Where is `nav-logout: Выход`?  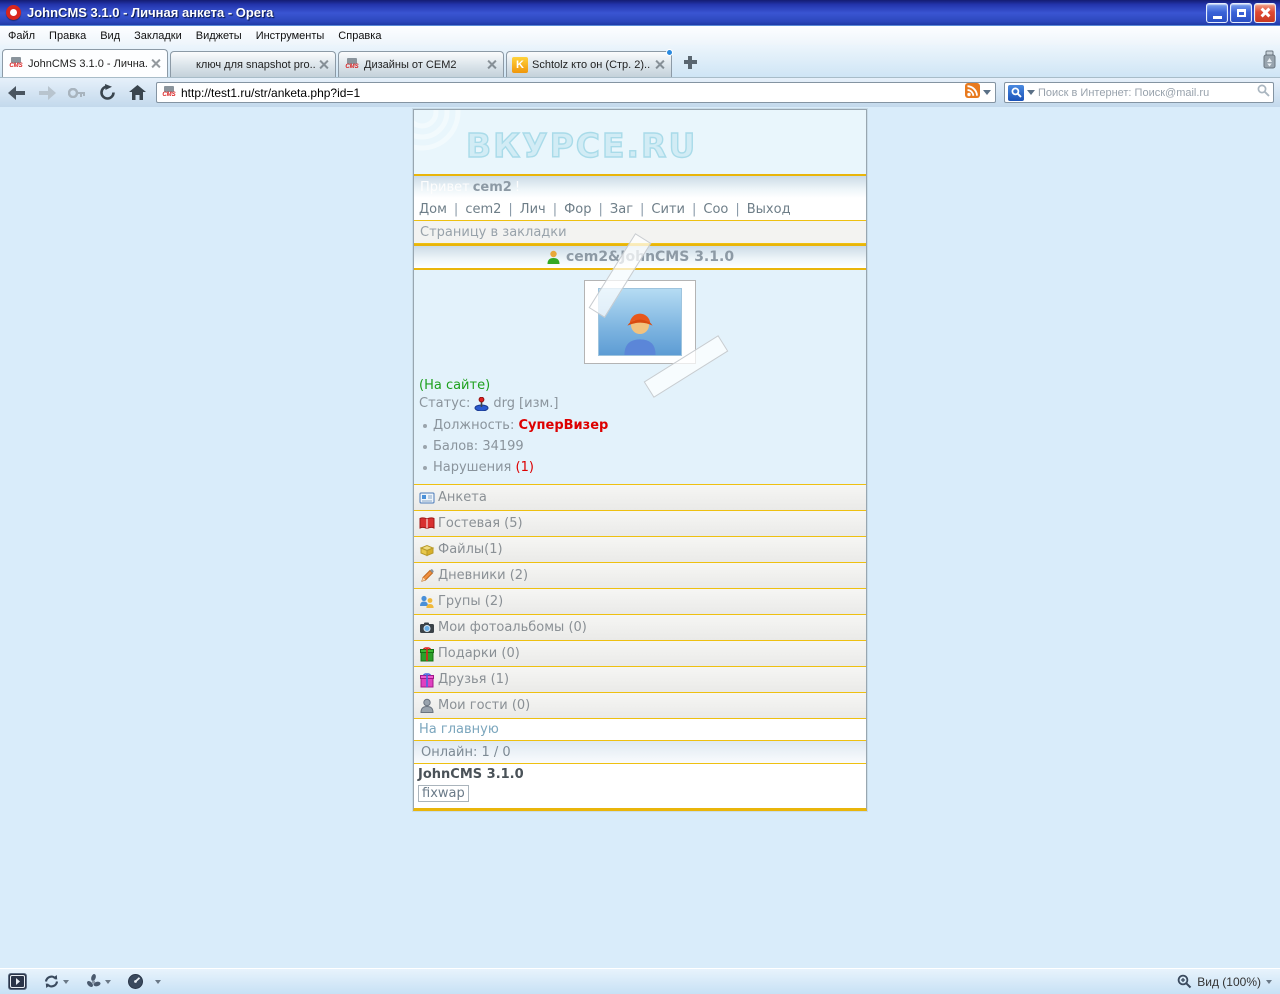
nav-logout: Выход is located at coordinates (769, 209).